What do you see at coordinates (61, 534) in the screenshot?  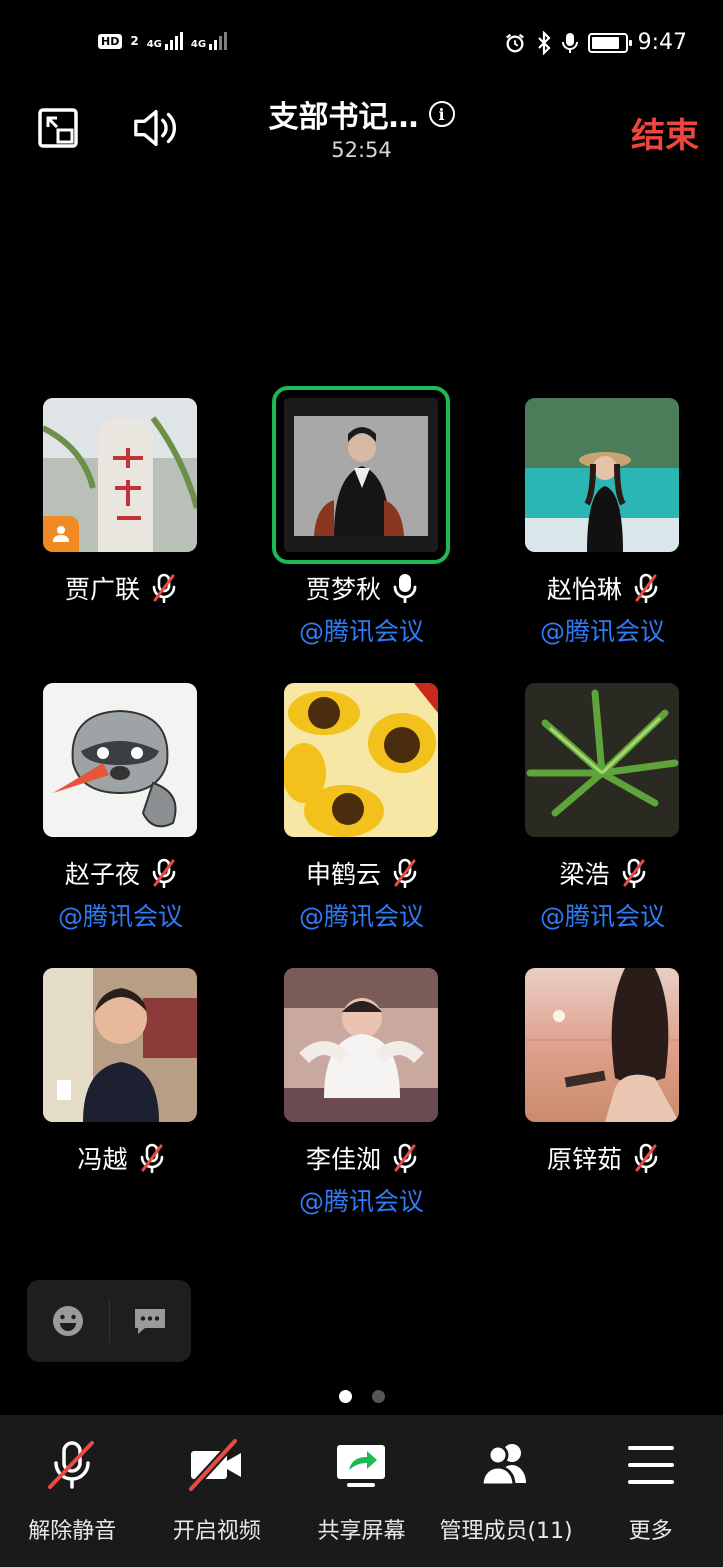 I see `host-icon` at bounding box center [61, 534].